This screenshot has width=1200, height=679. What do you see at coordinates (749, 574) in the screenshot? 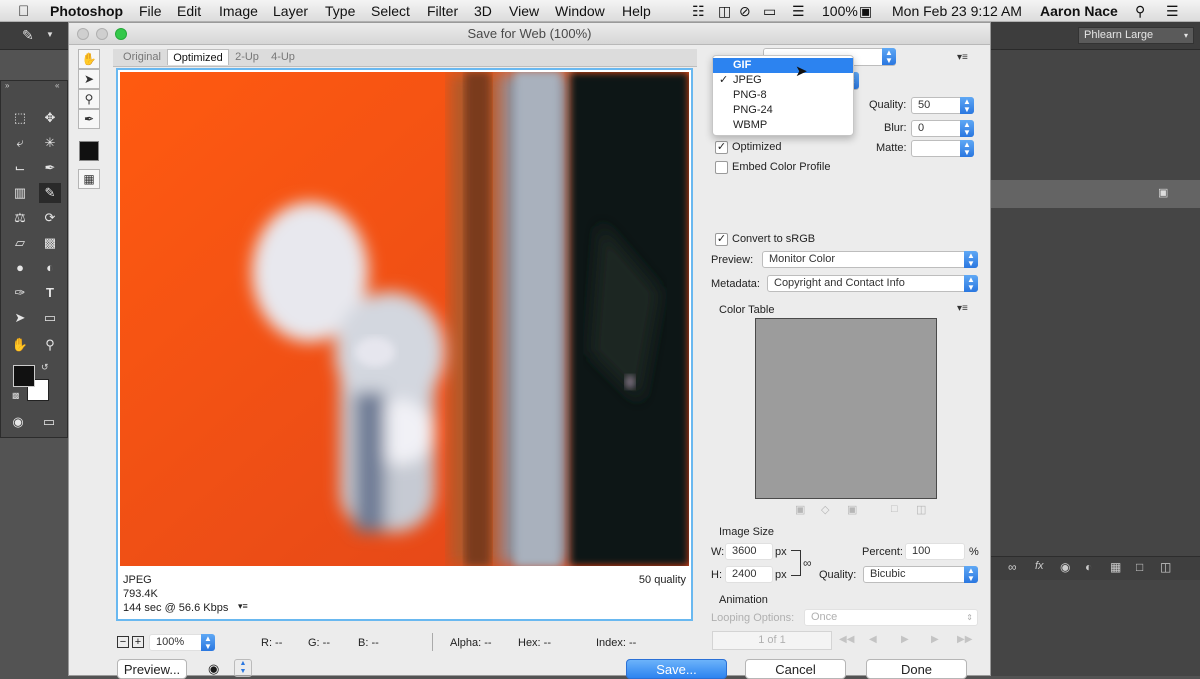
I see `height-field: 2400` at bounding box center [749, 574].